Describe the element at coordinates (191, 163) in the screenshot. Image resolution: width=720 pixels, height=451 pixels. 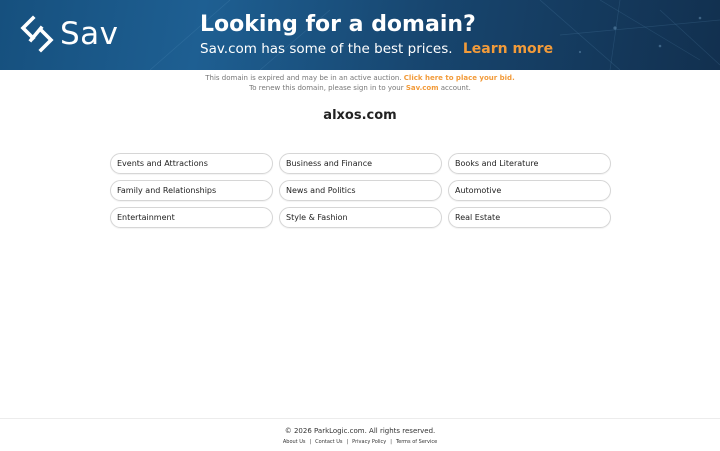
I see `category-link: Events and Attractions` at that location.